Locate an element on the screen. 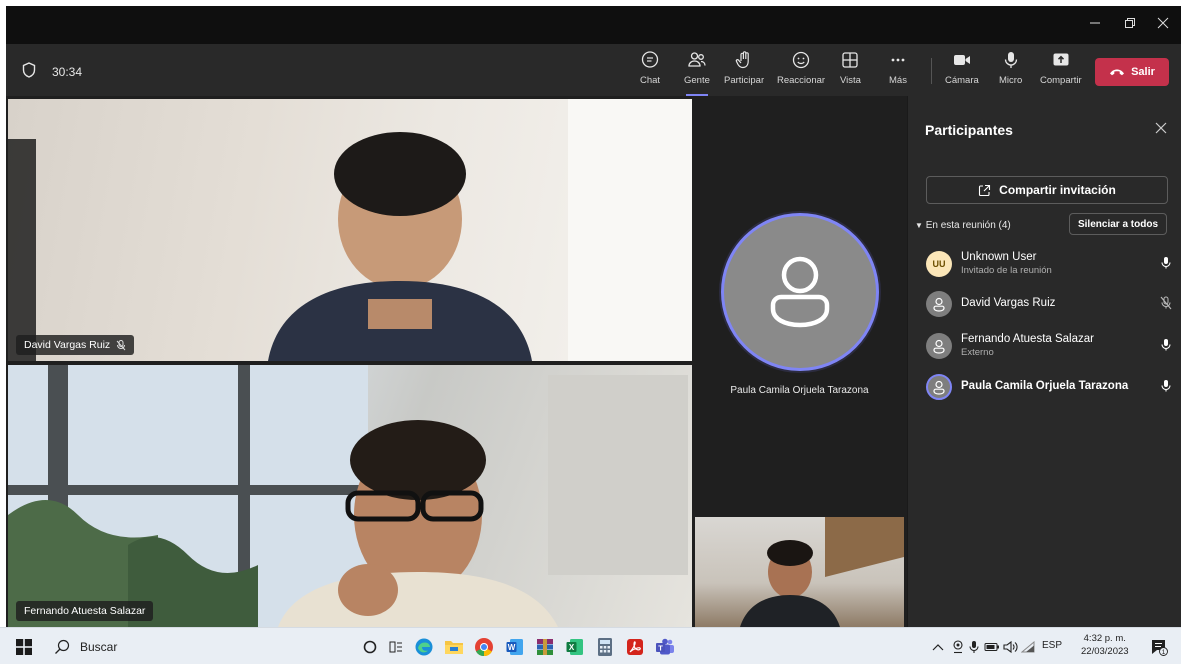 The width and height of the screenshot is (1181, 664). svg-text: X is located at coordinates (572, 647).